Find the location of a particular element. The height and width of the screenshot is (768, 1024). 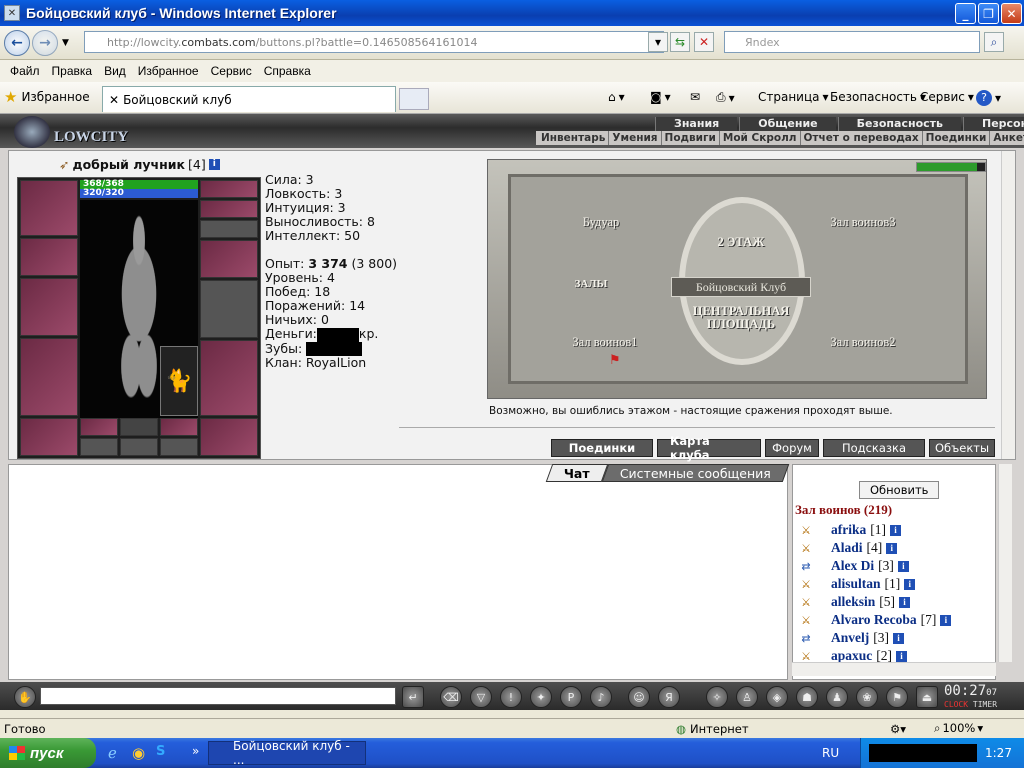

address-dropdown-button: ▾ is located at coordinates (658, 42).